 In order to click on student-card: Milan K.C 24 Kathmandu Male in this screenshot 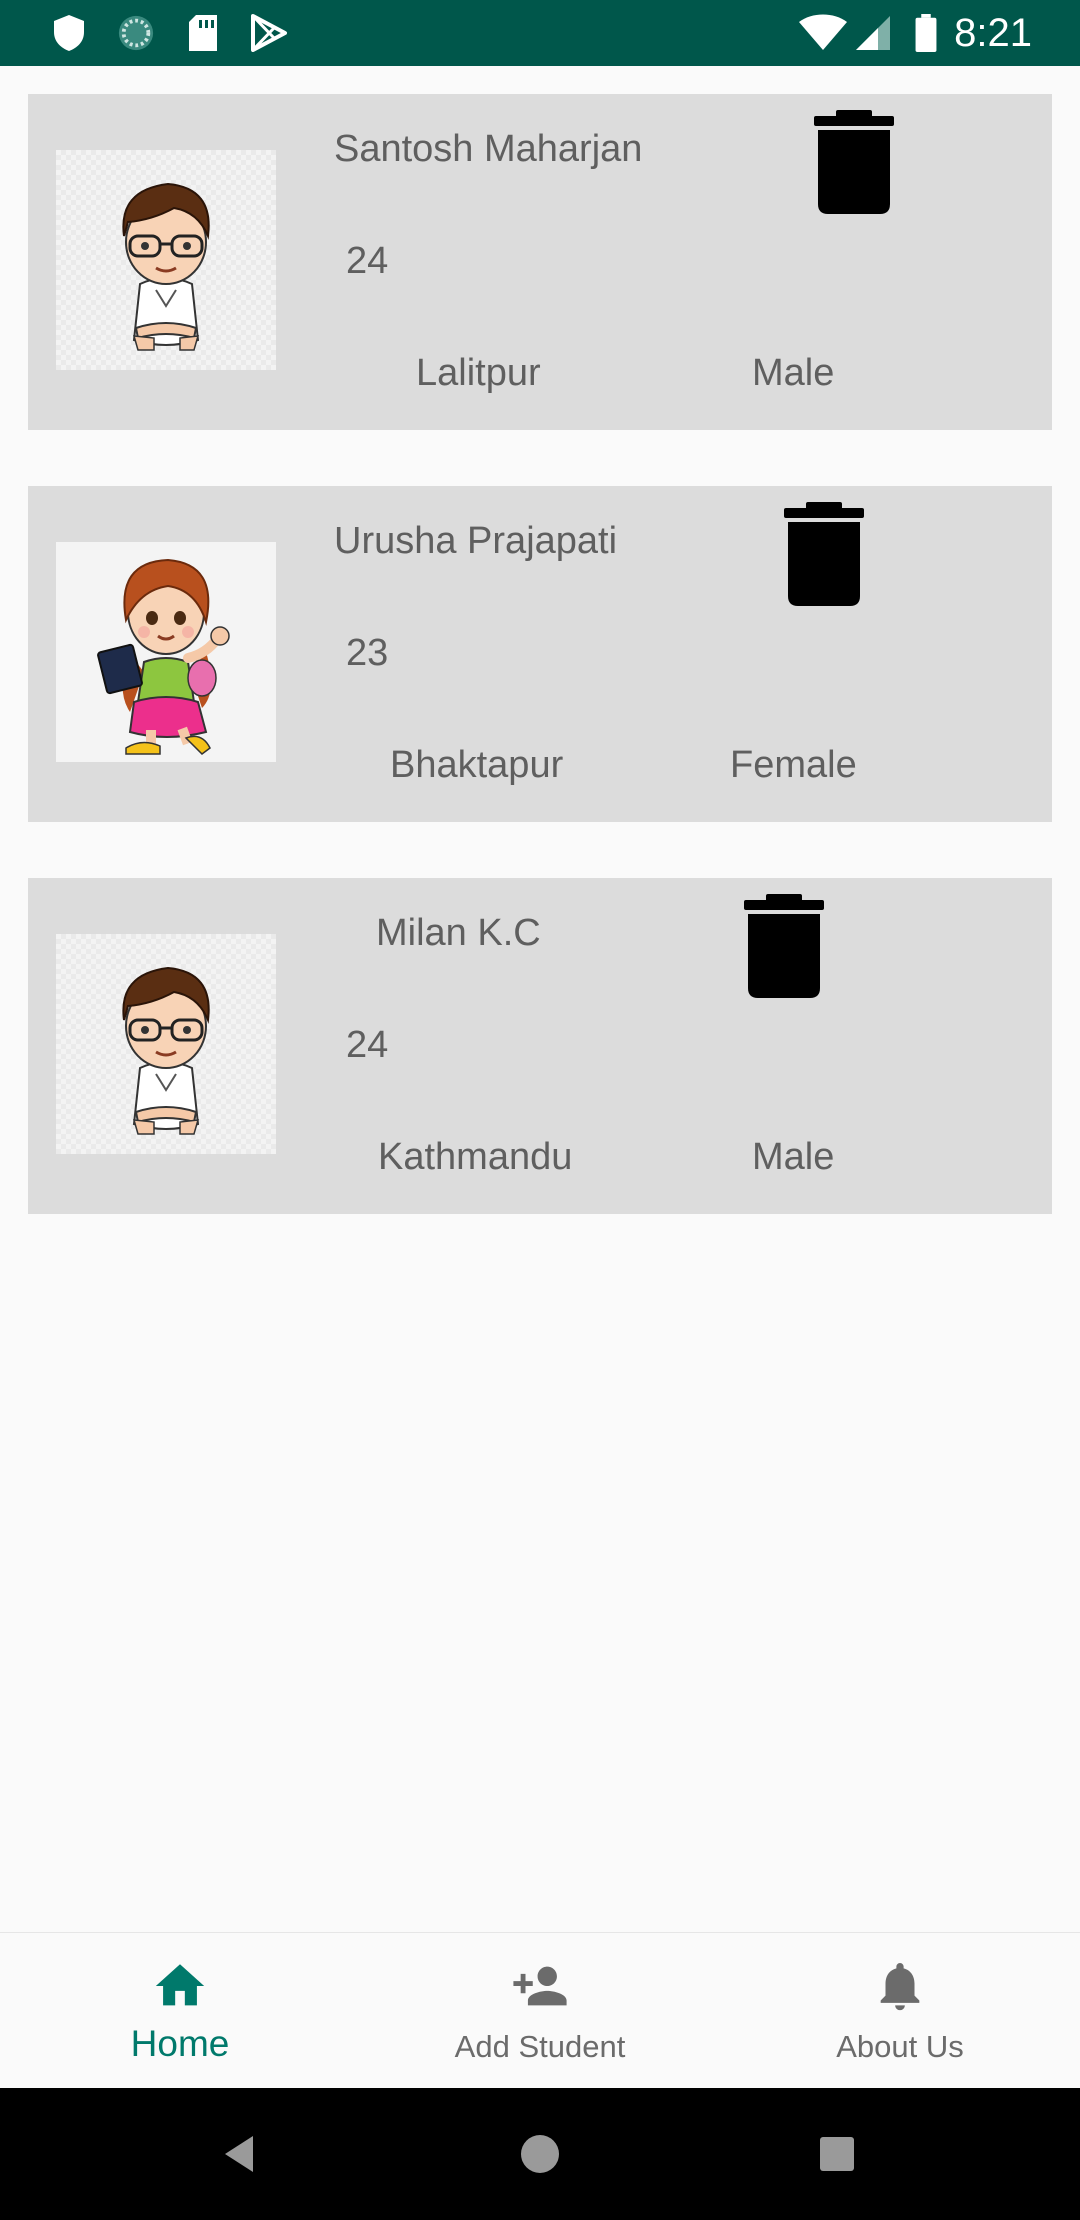, I will do `click(540, 1046)`.